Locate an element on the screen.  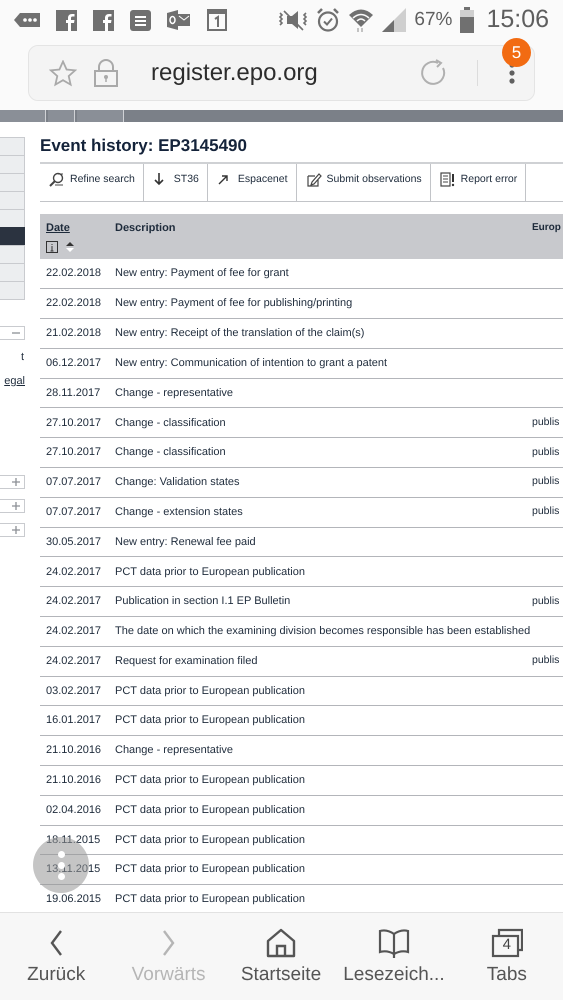
description-cell: New entry: Payment of fee for grant is located at coordinates (202, 273).